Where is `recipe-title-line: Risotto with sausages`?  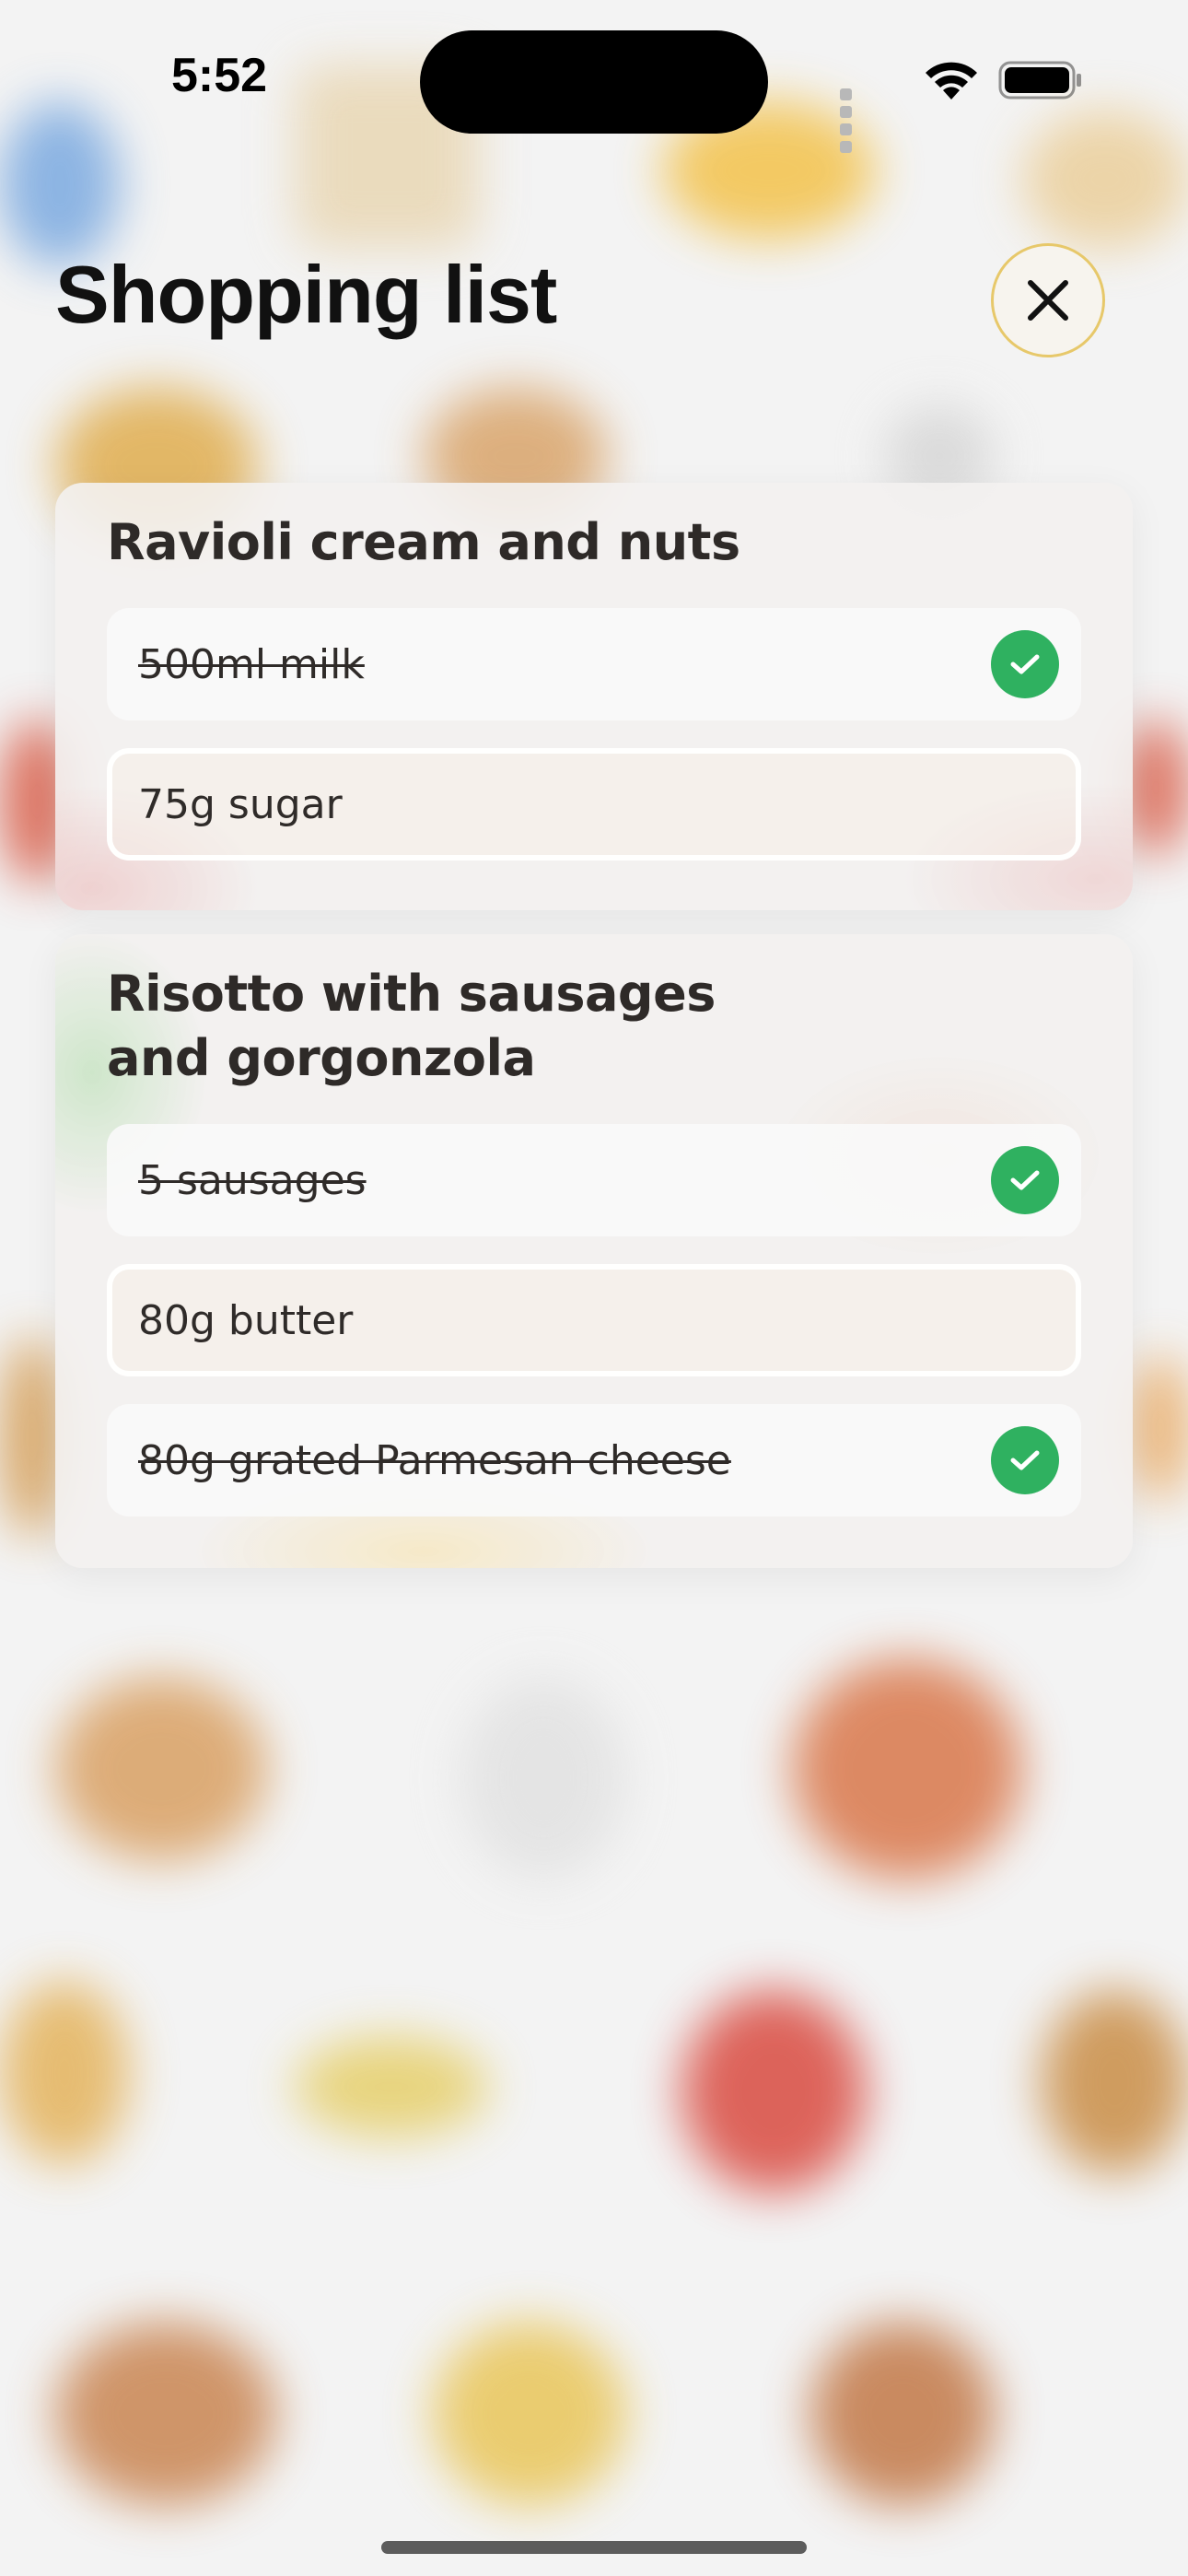
recipe-title-line: Risotto with sausages is located at coordinates (411, 994).